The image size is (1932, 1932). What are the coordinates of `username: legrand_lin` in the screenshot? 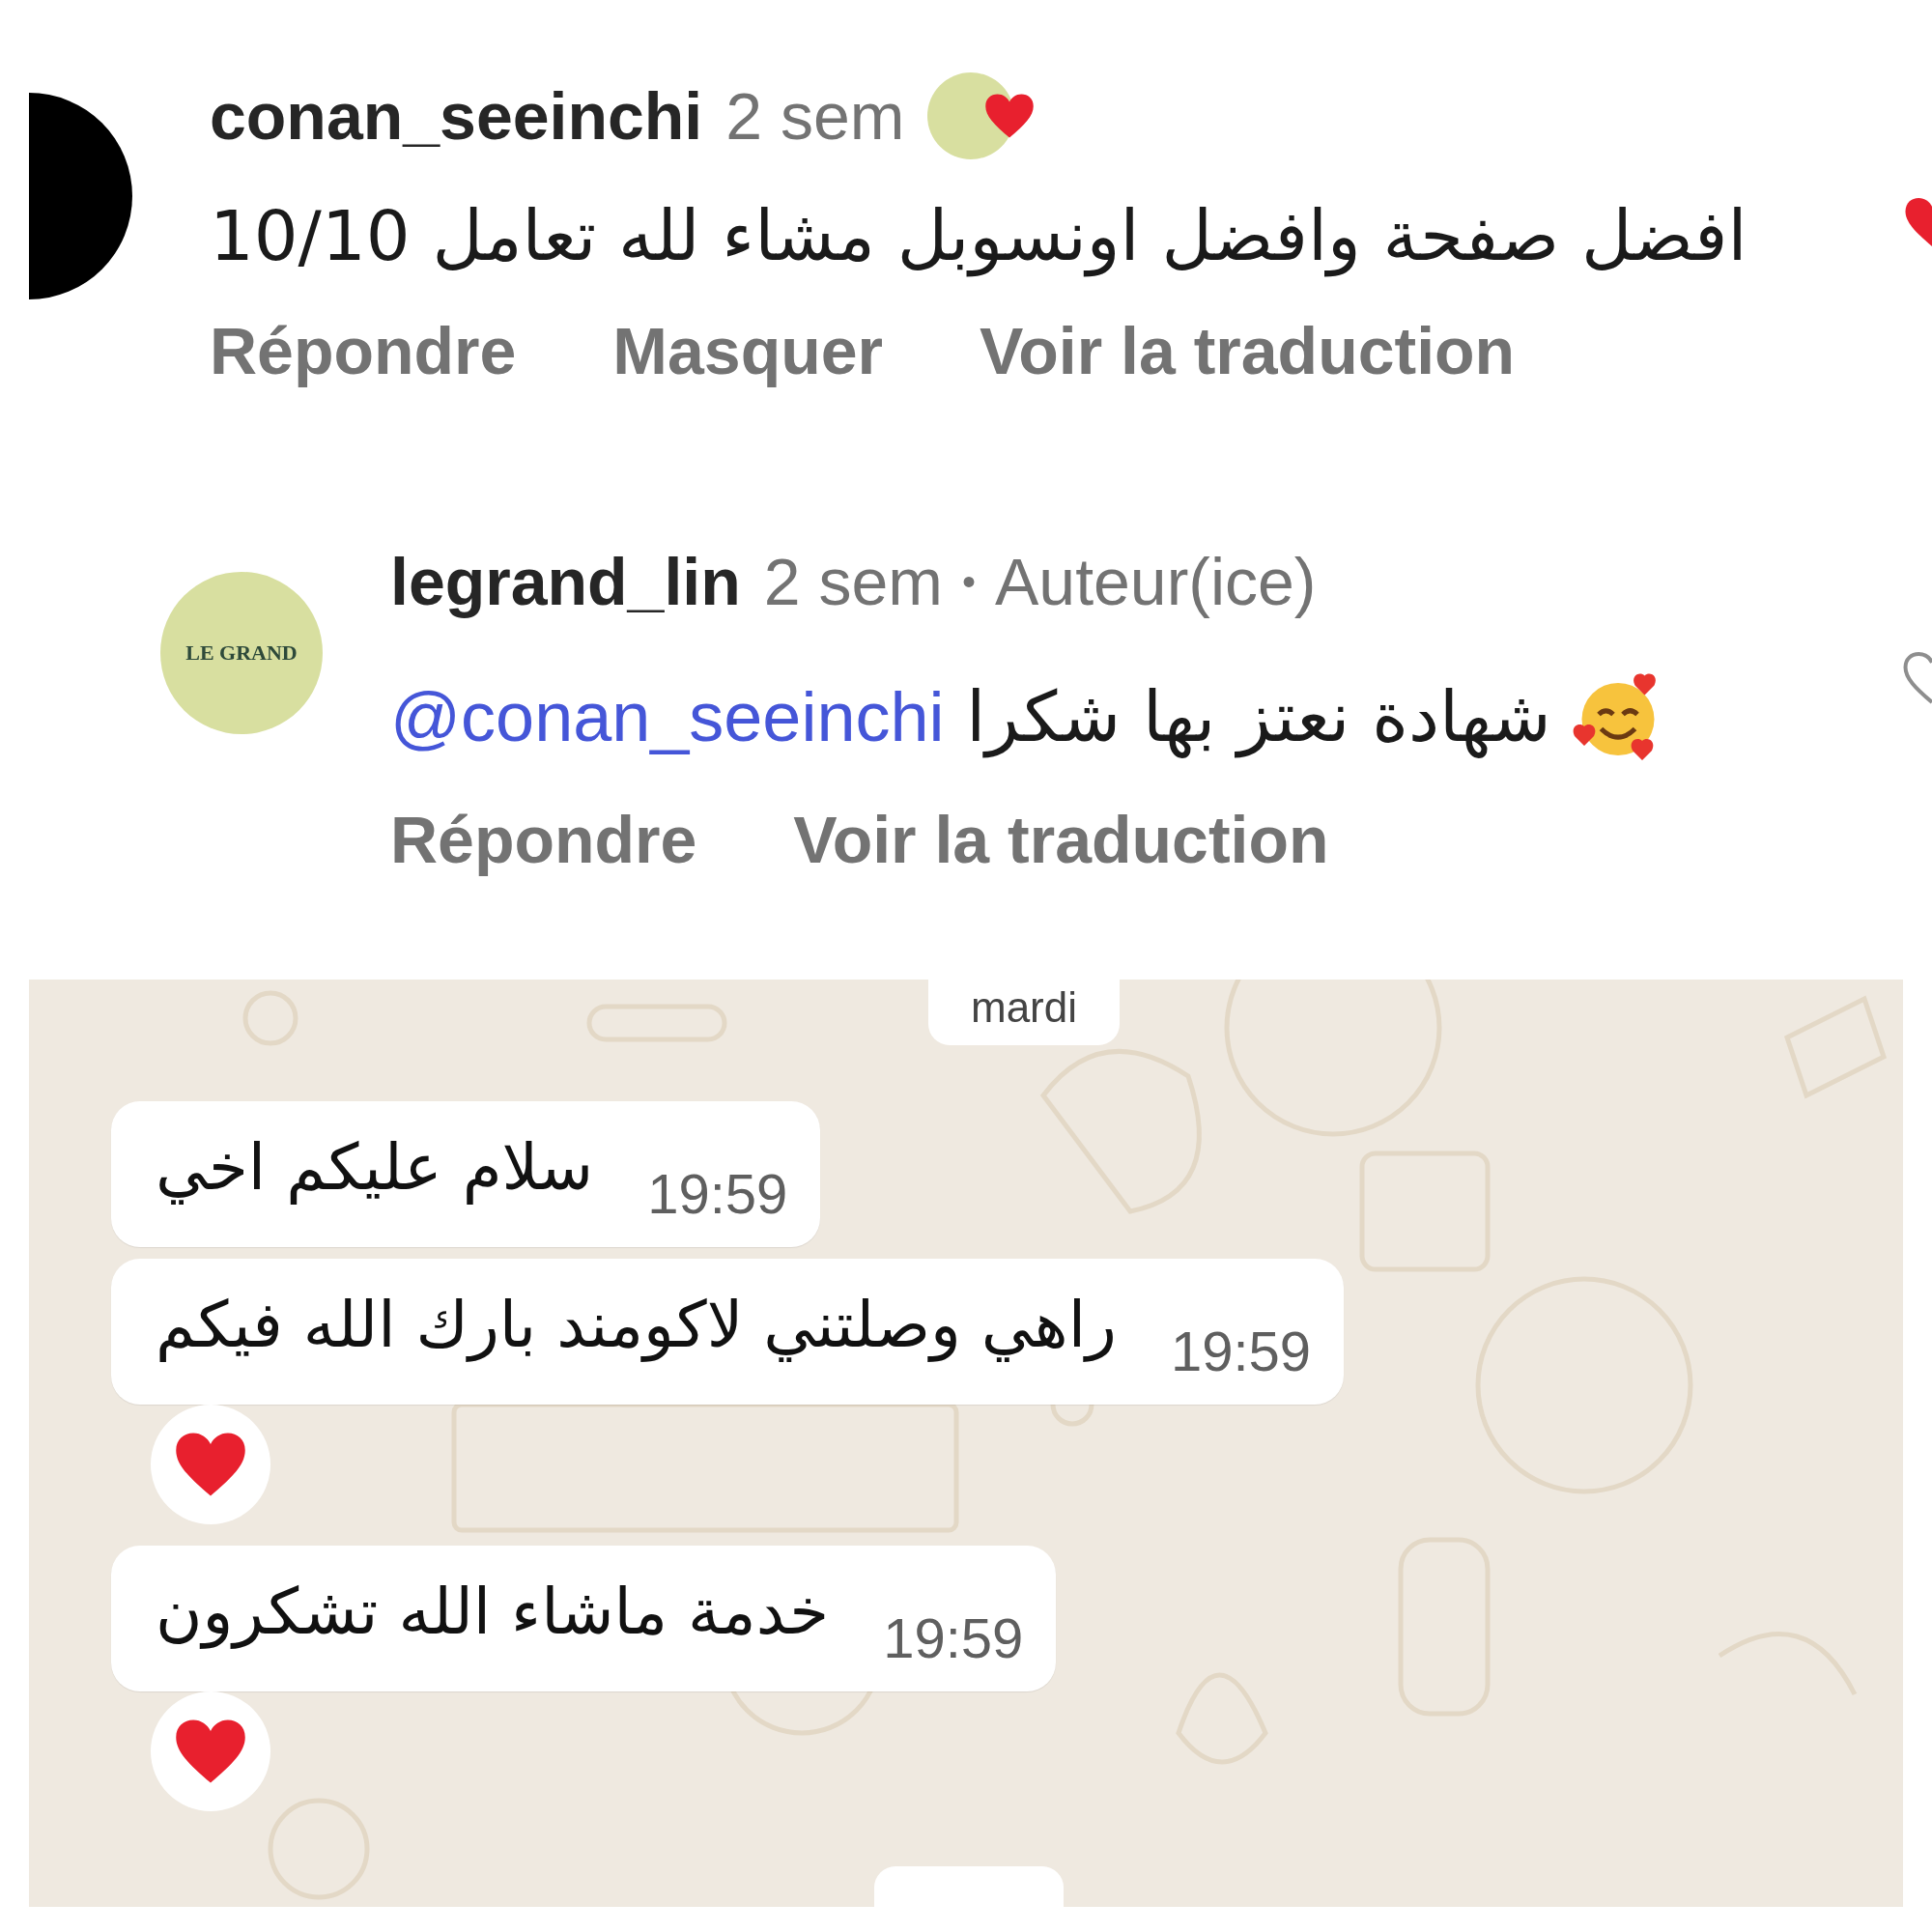 It's located at (565, 581).